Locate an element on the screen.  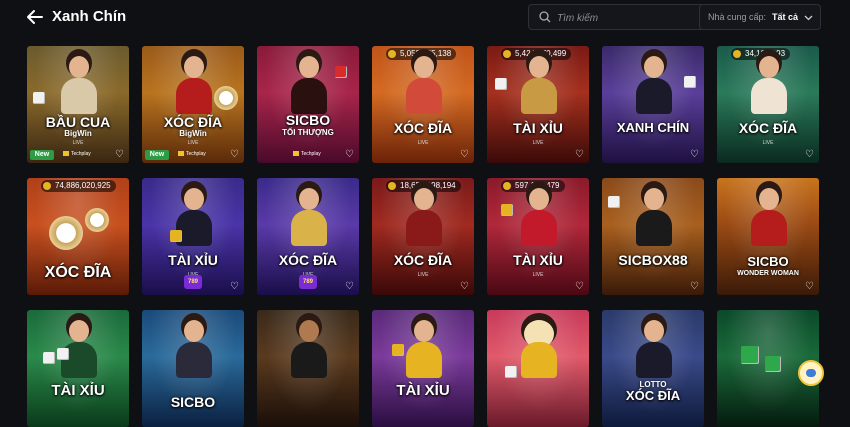
game-title: BẦU CUA is located at coordinates (78, 122).